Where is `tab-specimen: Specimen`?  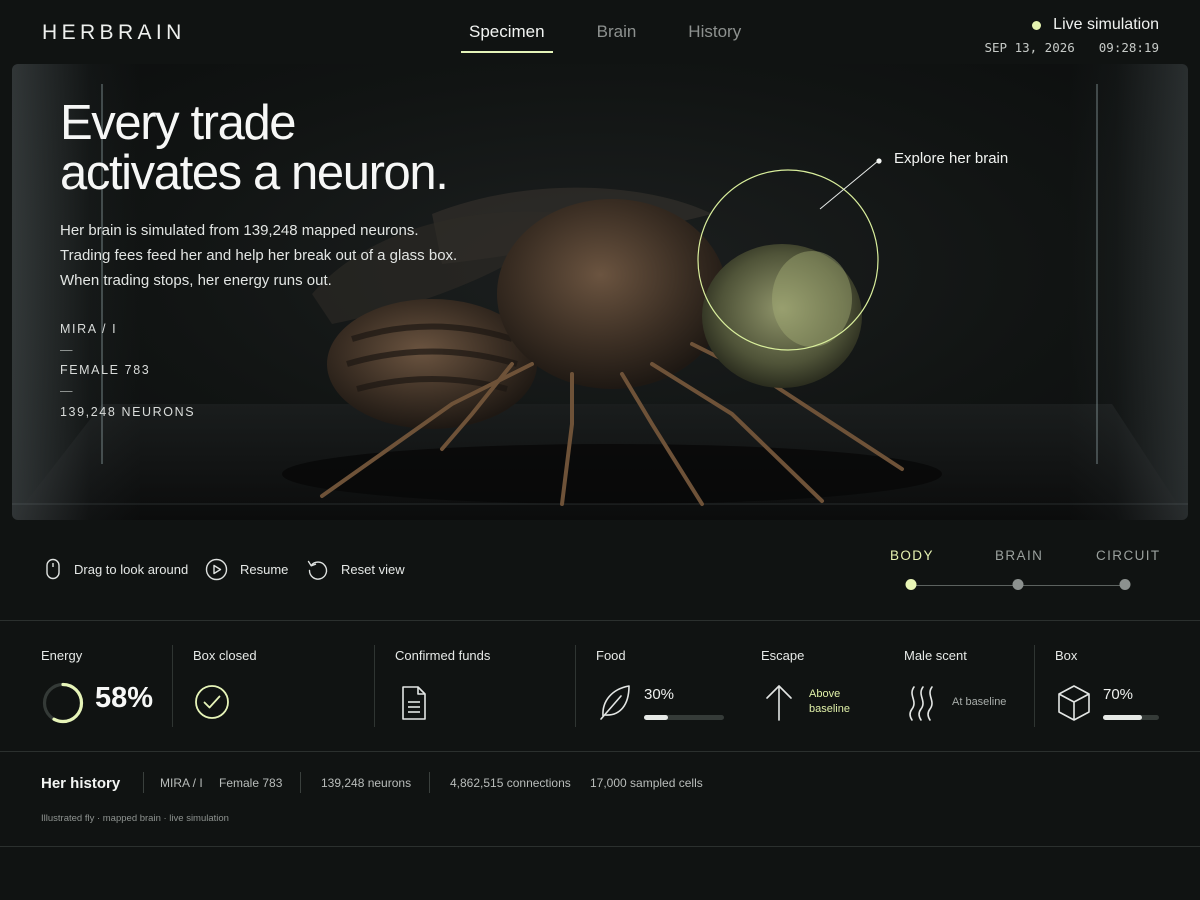 tab-specimen: Specimen is located at coordinates (507, 35).